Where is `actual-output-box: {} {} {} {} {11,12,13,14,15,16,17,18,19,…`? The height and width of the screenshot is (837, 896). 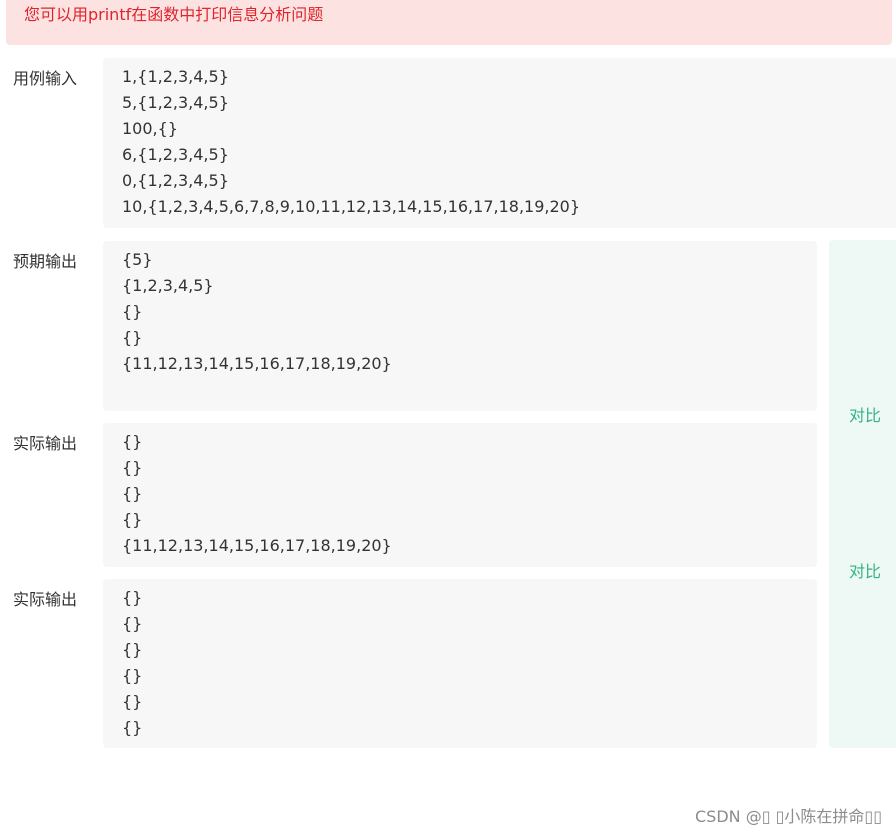 actual-output-box: {} {} {} {} {11,12,13,14,15,16,17,18,19,… is located at coordinates (460, 495).